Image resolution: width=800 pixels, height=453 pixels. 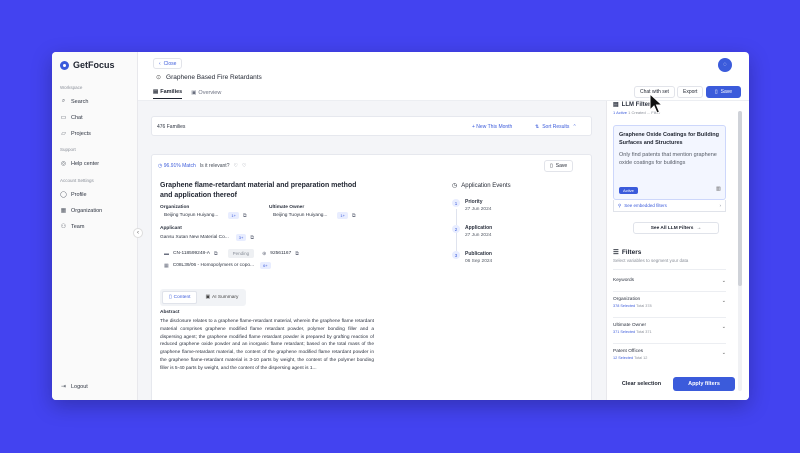 What do you see at coordinates (73, 195) in the screenshot?
I see `sidebar-item-profile: ◯ Profile` at bounding box center [73, 195].